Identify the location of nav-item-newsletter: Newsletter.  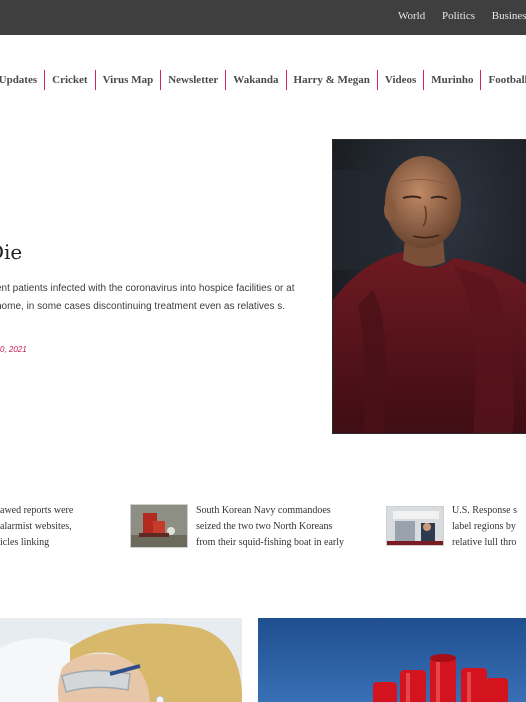
(192, 80).